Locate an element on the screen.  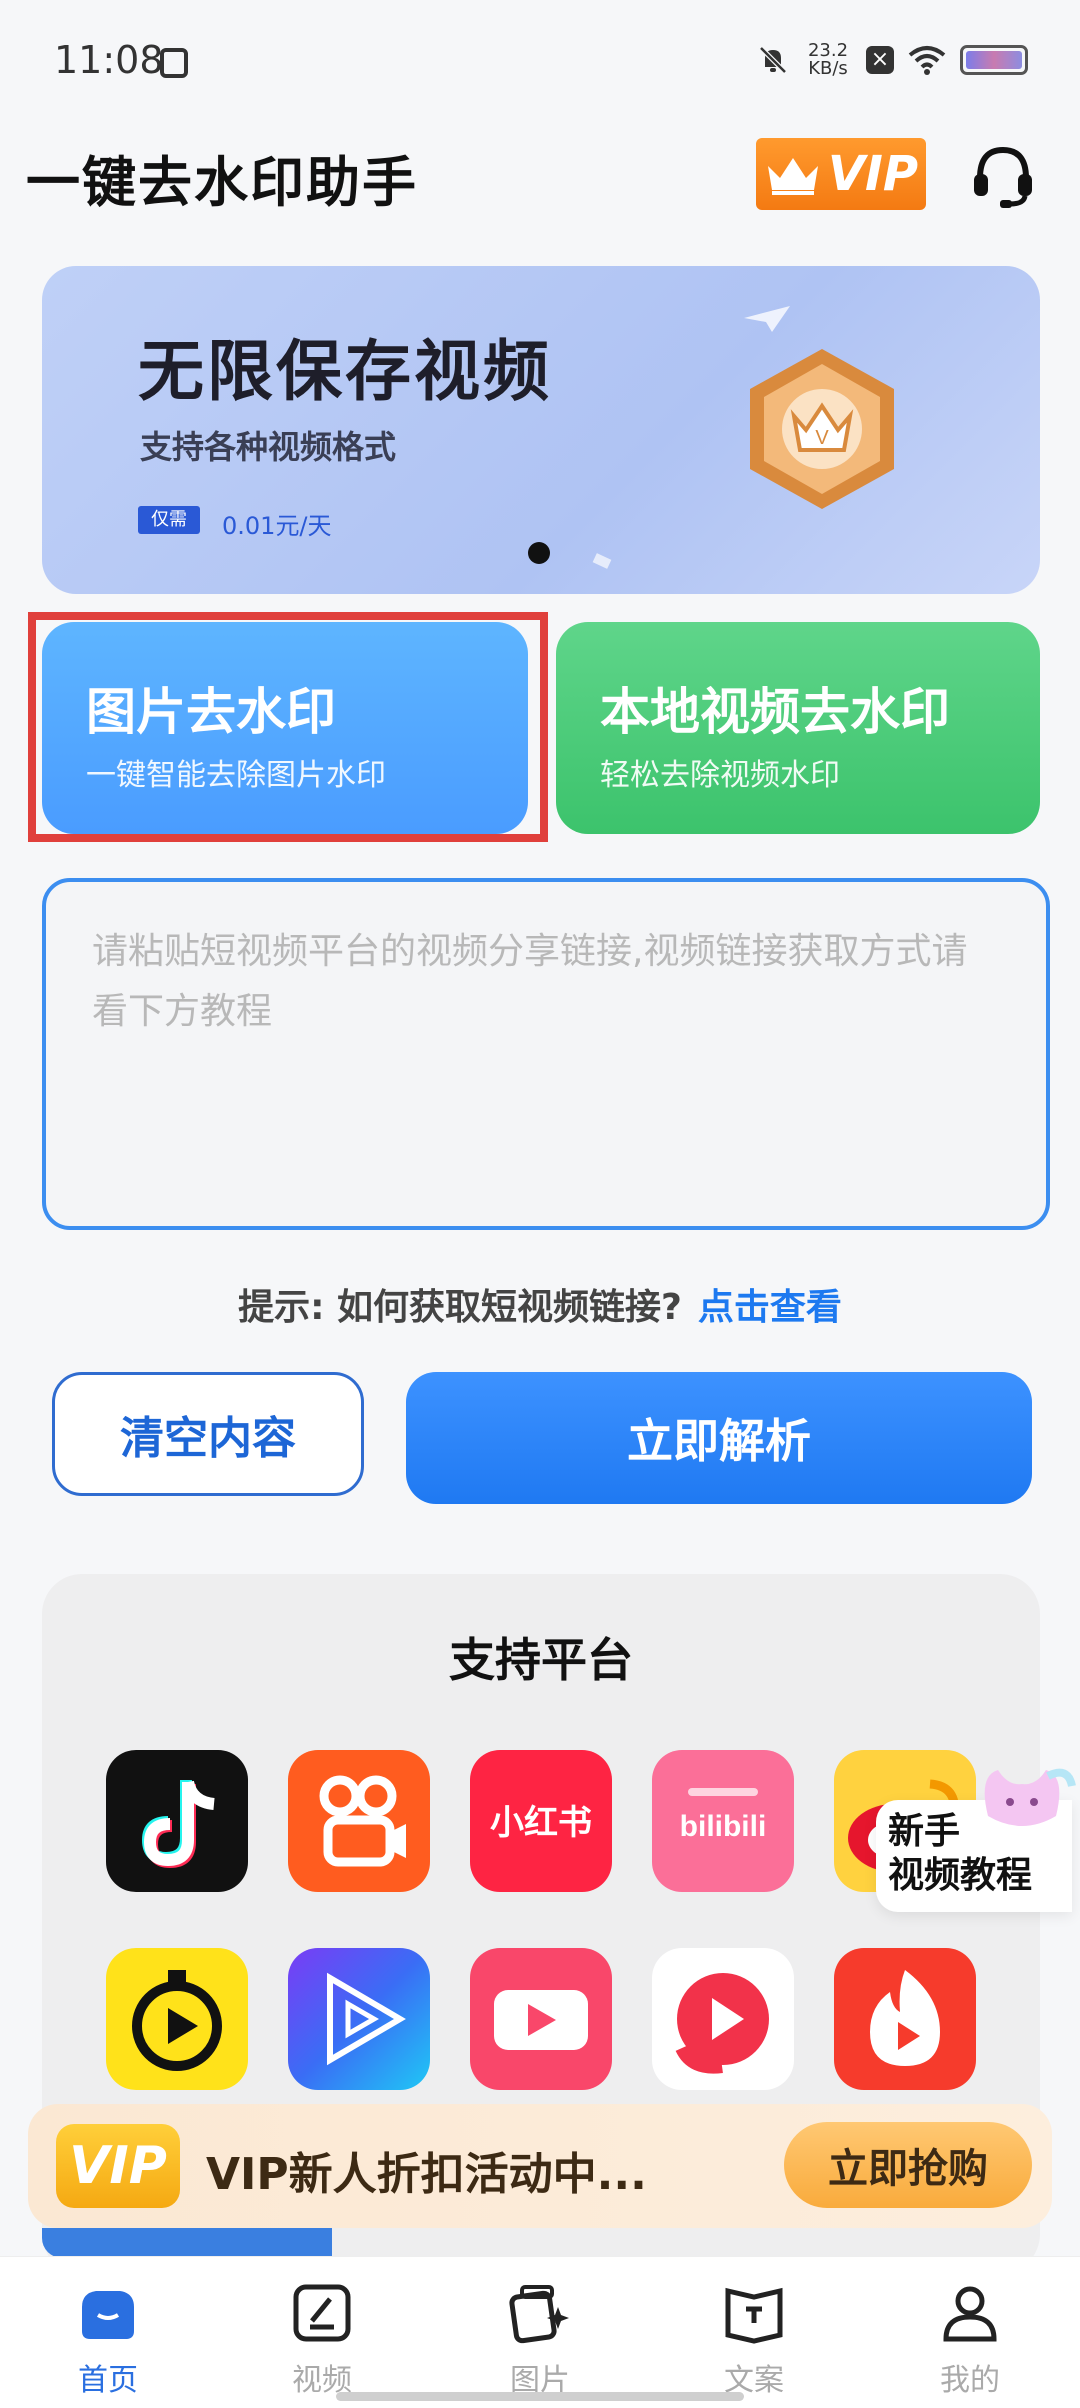
home-indicator is located at coordinates (540, 2396).